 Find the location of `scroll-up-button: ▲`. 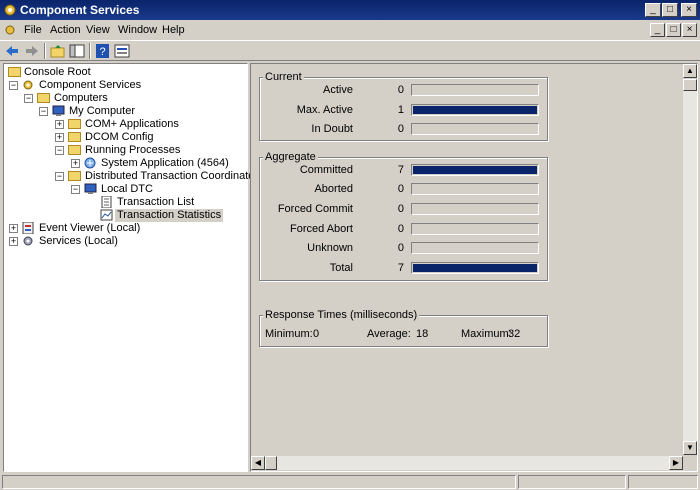

scroll-up-button: ▲ is located at coordinates (690, 71).